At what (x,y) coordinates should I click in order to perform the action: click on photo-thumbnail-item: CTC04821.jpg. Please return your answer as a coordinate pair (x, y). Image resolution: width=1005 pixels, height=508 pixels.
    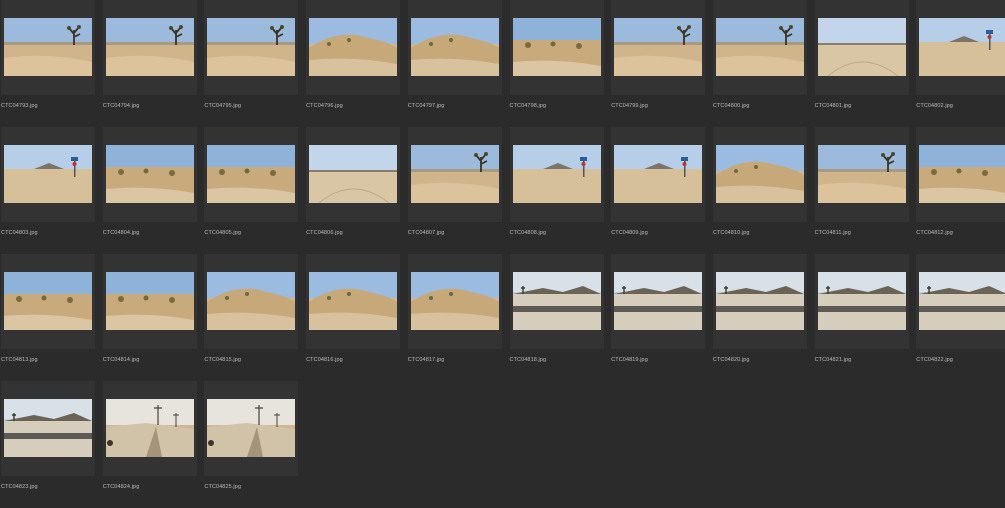
    Looking at the image, I should click on (864, 317).